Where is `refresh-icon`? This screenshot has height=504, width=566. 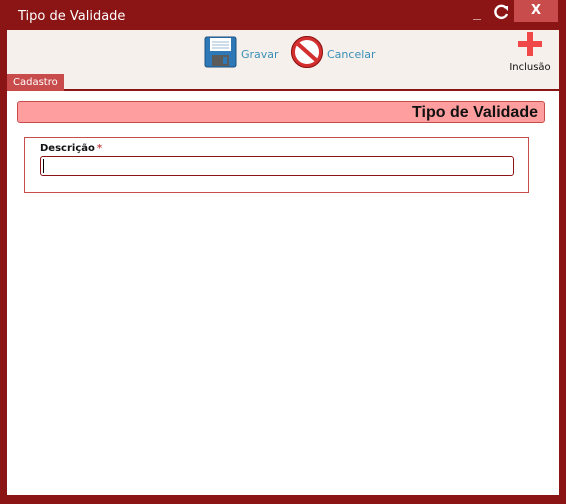
refresh-icon is located at coordinates (501, 13).